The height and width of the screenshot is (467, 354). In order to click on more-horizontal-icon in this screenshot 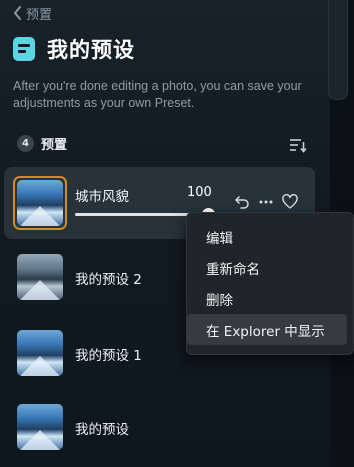, I will do `click(266, 202)`.